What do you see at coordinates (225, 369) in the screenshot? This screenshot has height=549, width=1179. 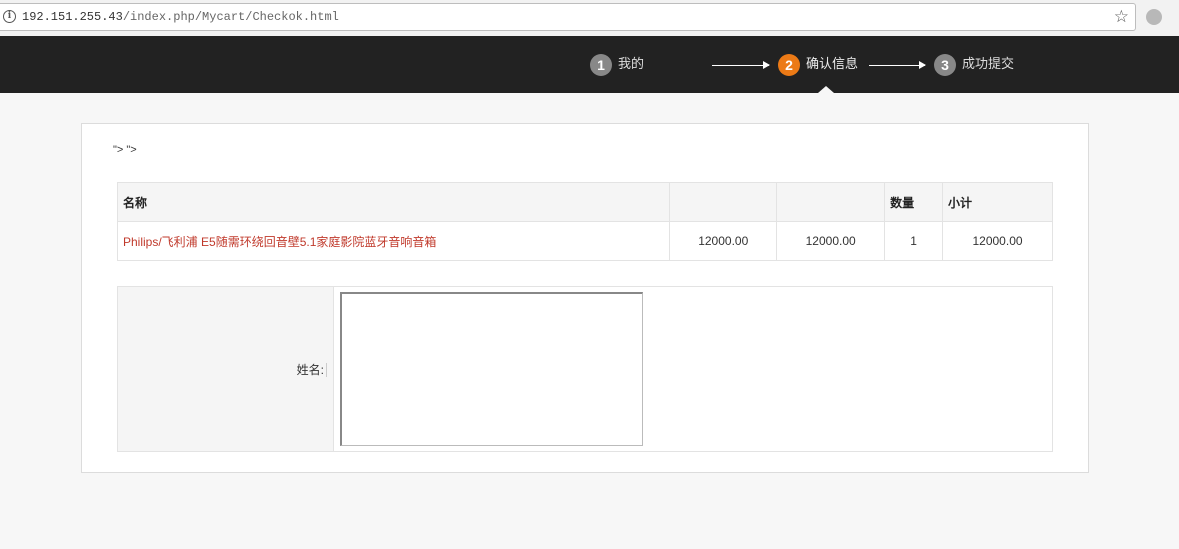 I see `name-label-cell: 姓名:` at bounding box center [225, 369].